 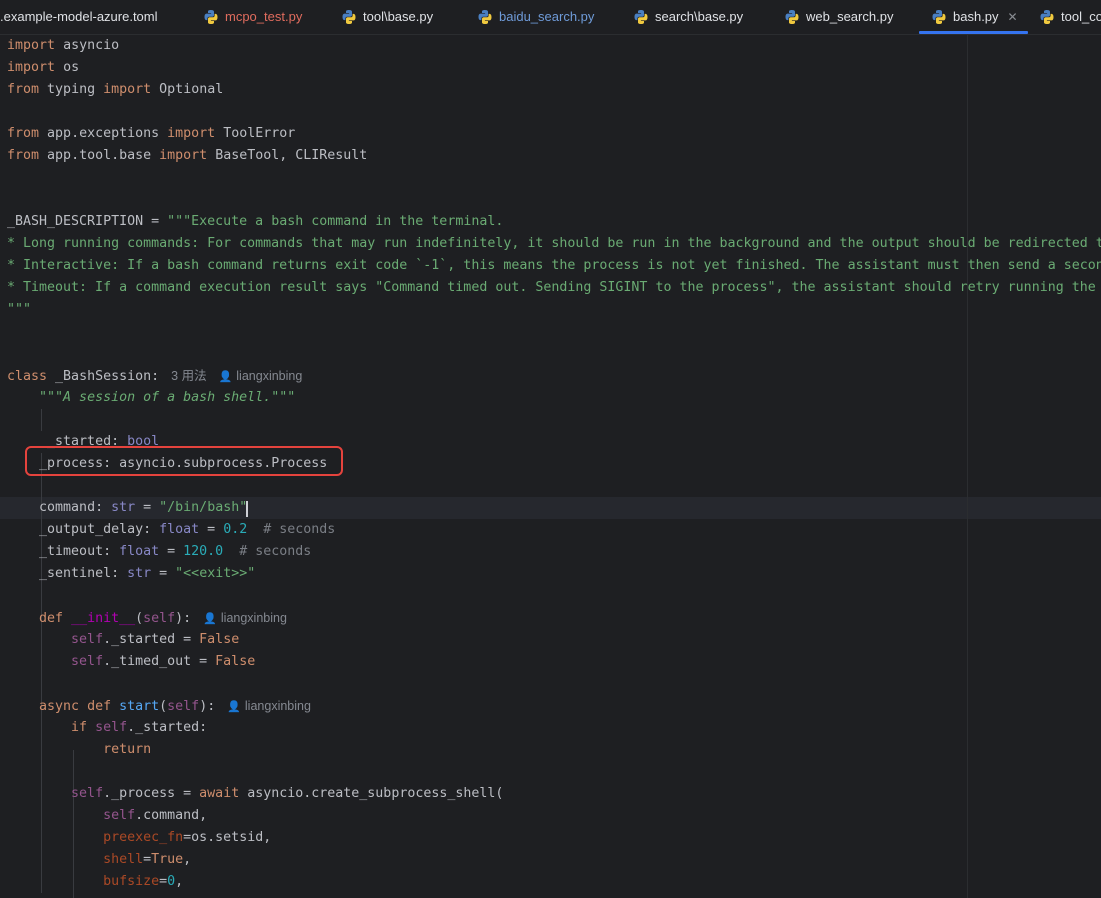 What do you see at coordinates (187, 529) in the screenshot?
I see `code-line: _output_delay: float = 0.2 # seconds` at bounding box center [187, 529].